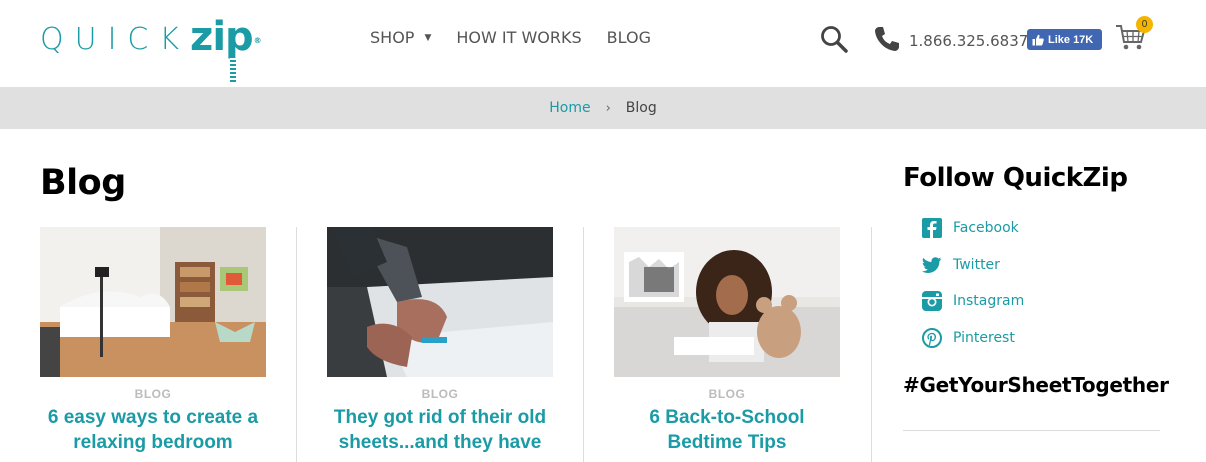 Image resolution: width=1206 pixels, height=462 pixels. I want to click on post-title-line2: relaxing bedroom, so click(153, 442).